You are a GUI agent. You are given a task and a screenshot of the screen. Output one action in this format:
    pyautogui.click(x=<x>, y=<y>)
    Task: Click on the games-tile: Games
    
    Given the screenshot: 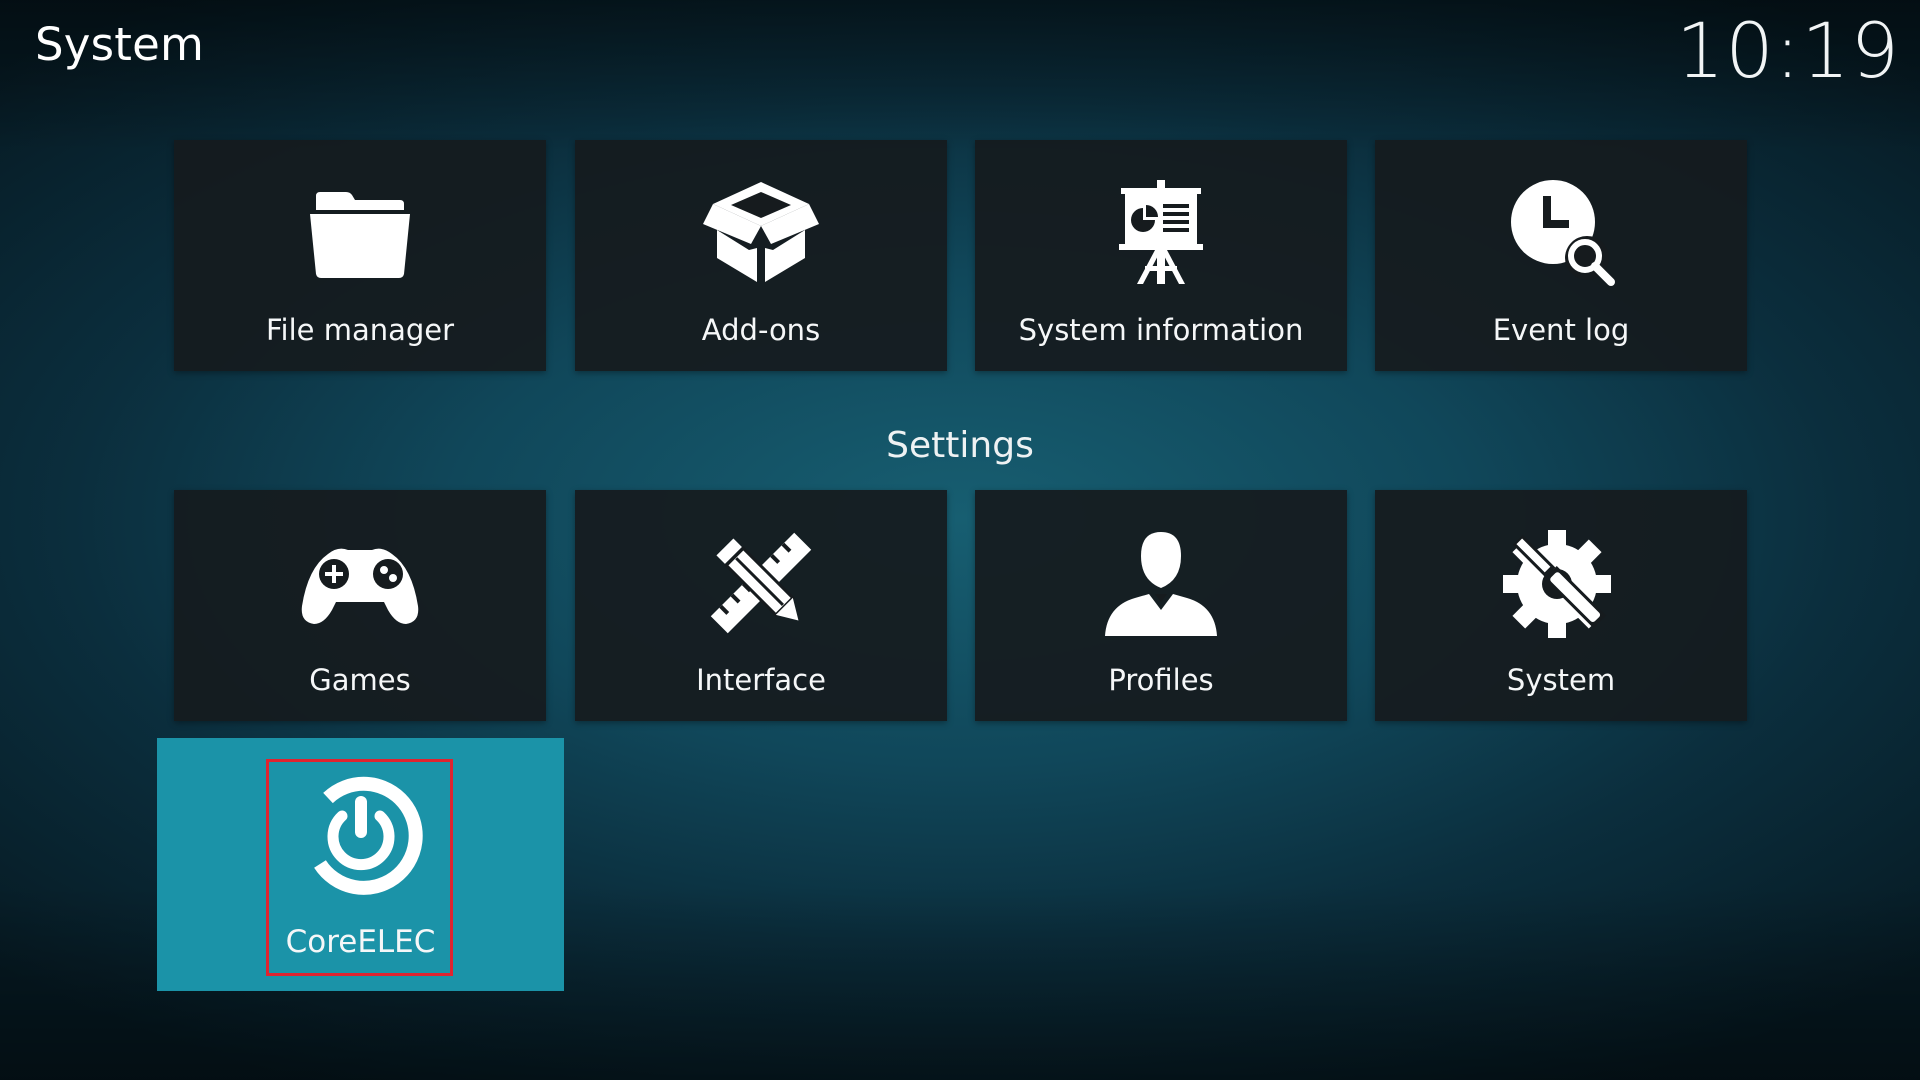 What is the action you would take?
    pyautogui.click(x=360, y=605)
    